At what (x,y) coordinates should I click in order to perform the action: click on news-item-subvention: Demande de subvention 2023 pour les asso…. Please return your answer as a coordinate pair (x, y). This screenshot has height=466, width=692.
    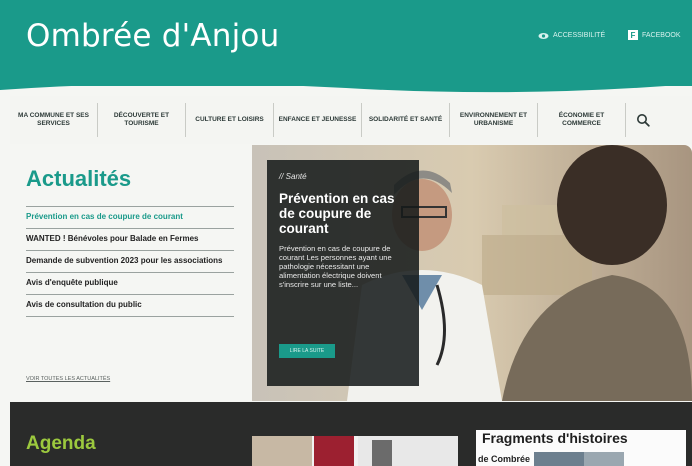
    Looking at the image, I should click on (130, 261).